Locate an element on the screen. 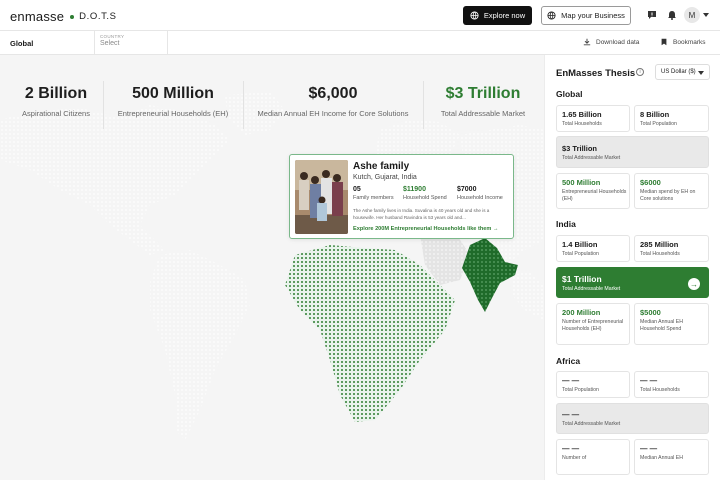 Image resolution: width=720 pixels, height=480 pixels. global-households-tile: 1.65 Billion Total Households is located at coordinates (593, 118).